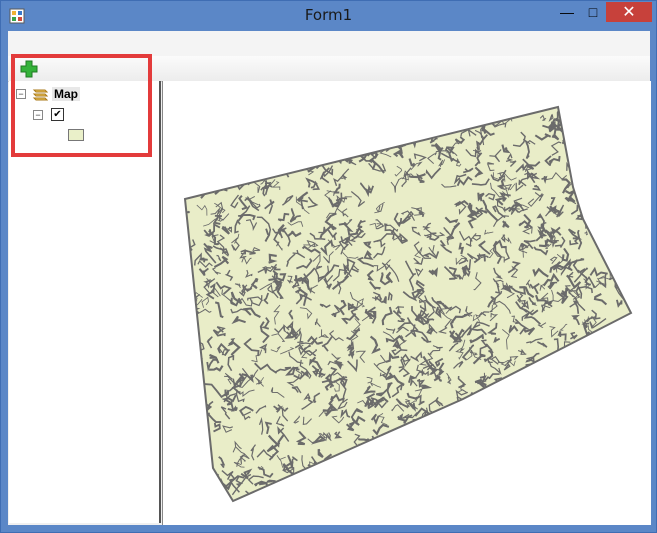 The height and width of the screenshot is (533, 657). I want to click on title-bar: Form1 — □ ✕, so click(328, 16).